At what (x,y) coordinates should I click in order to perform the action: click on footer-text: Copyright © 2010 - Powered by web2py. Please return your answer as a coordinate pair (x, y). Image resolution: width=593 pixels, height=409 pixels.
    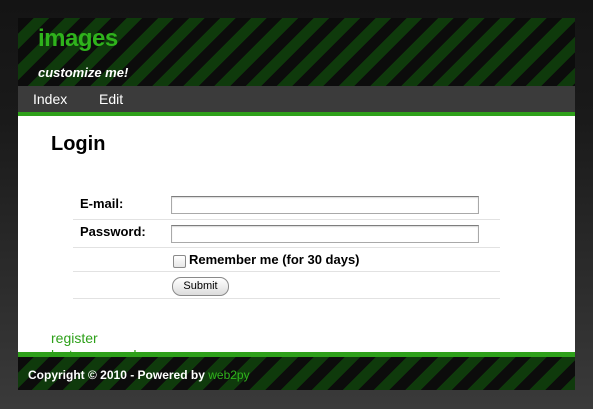
    Looking at the image, I should click on (139, 375).